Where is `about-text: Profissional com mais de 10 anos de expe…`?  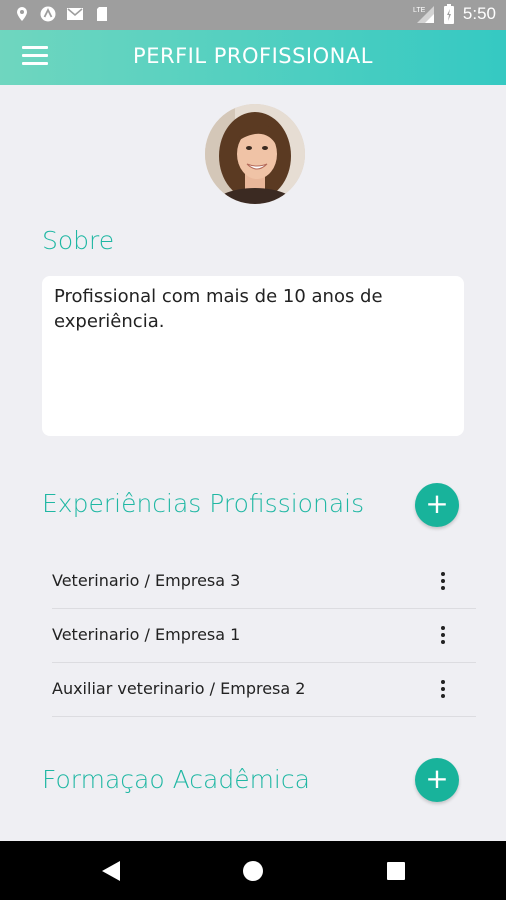
about-text: Profissional com mais de 10 anos de expe… is located at coordinates (252, 309).